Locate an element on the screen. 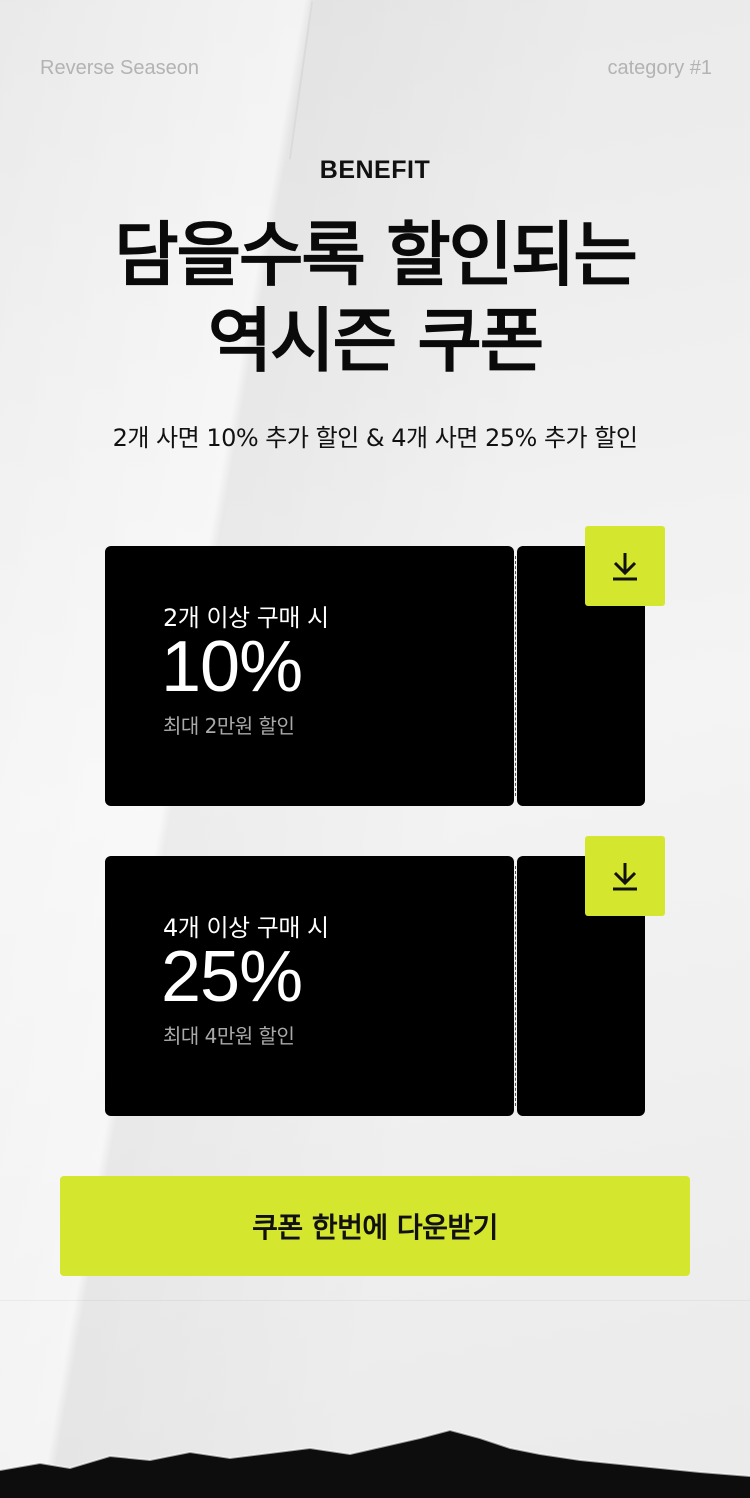 The height and width of the screenshot is (1498, 750). download-all-coupons-button: 쿠폰 한번에 다운받기 is located at coordinates (375, 1226).